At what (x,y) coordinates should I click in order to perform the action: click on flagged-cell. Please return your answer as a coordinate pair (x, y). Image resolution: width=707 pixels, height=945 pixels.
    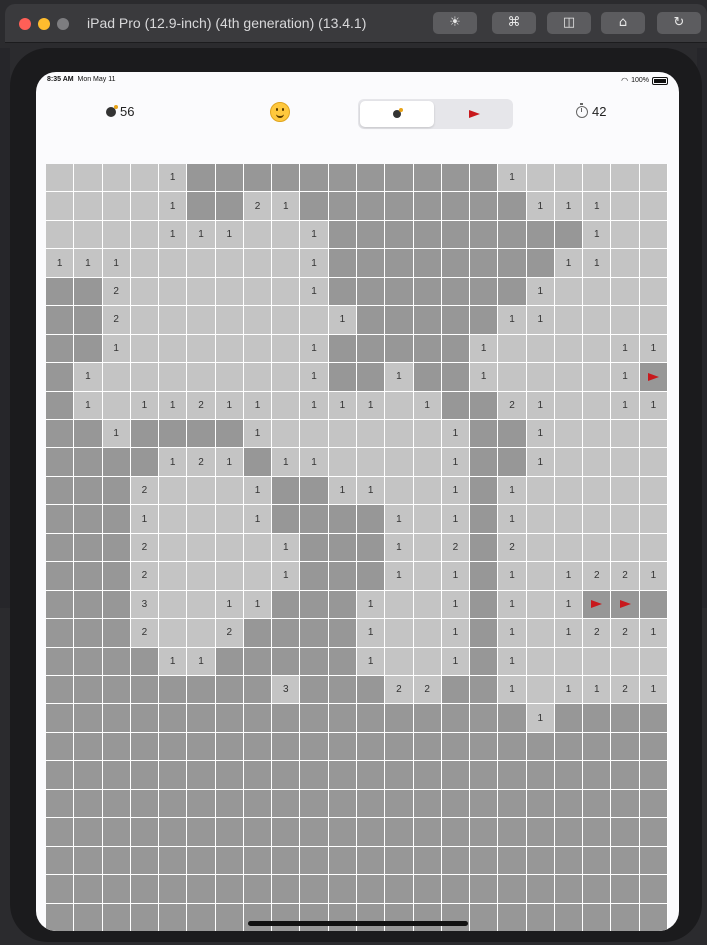
    Looking at the image, I should click on (625, 605).